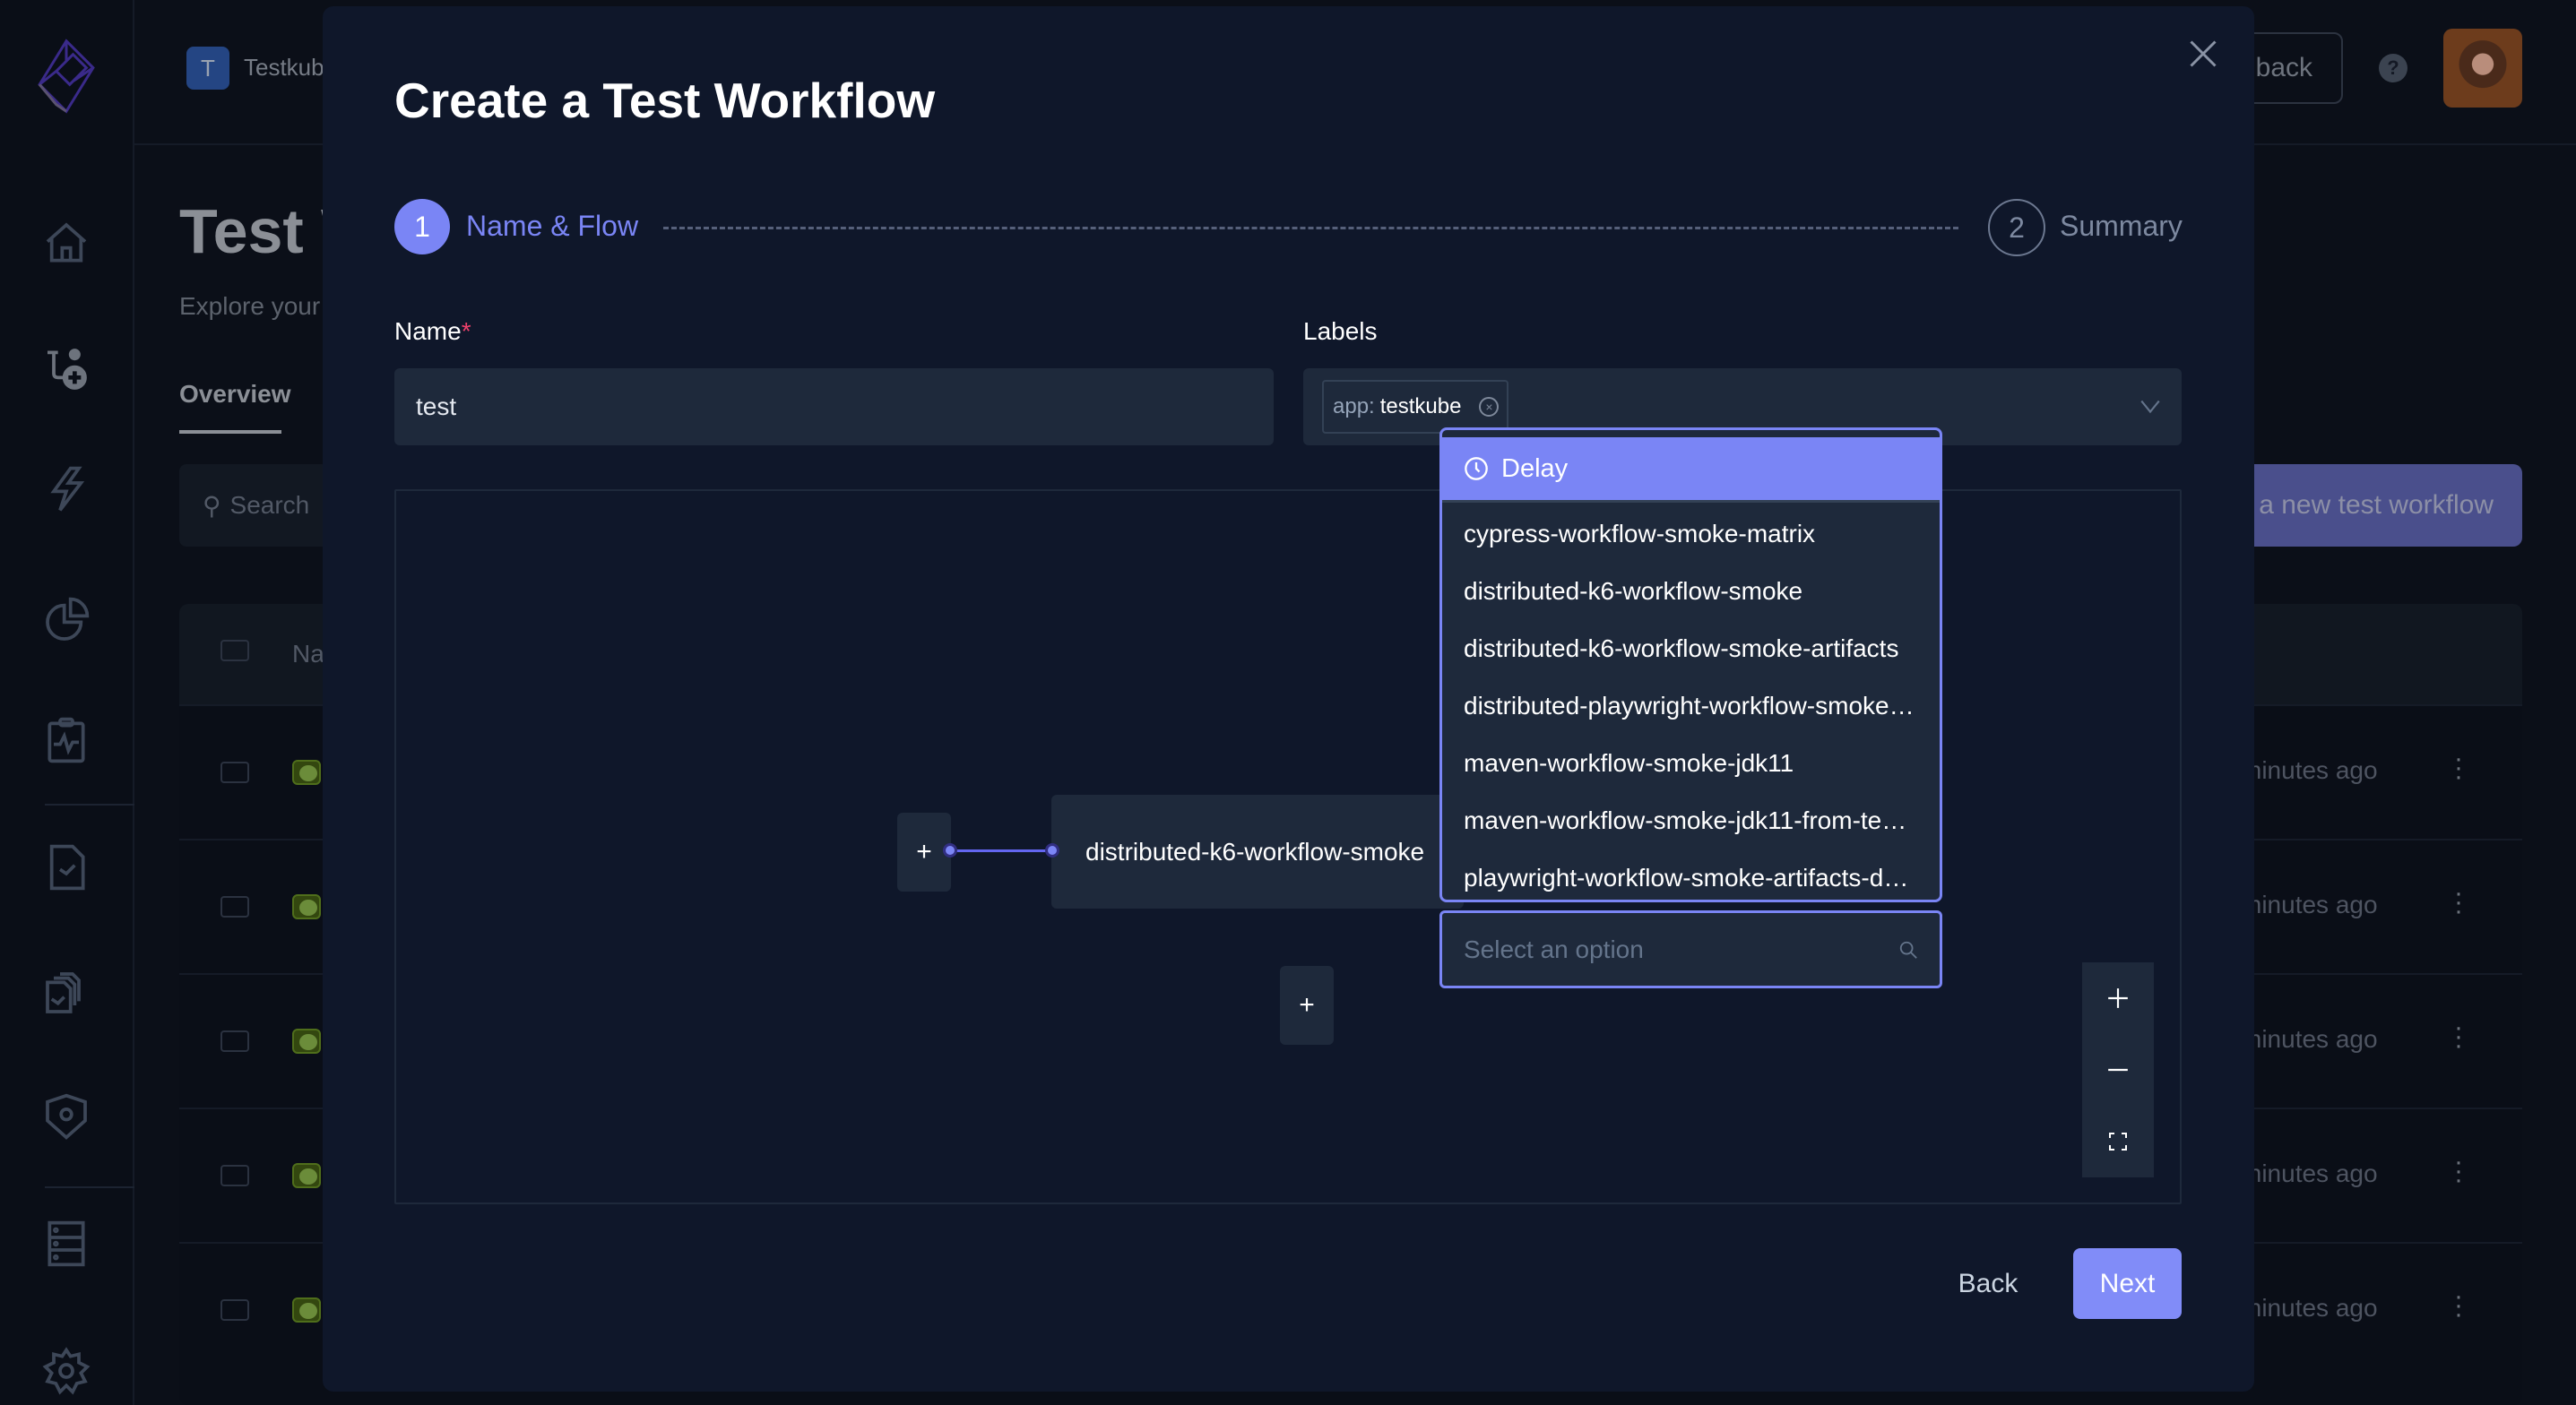 This screenshot has width=2576, height=1405. What do you see at coordinates (1697, 763) in the screenshot?
I see `dropdown-option: maven-workflow-smoke-jdk11` at bounding box center [1697, 763].